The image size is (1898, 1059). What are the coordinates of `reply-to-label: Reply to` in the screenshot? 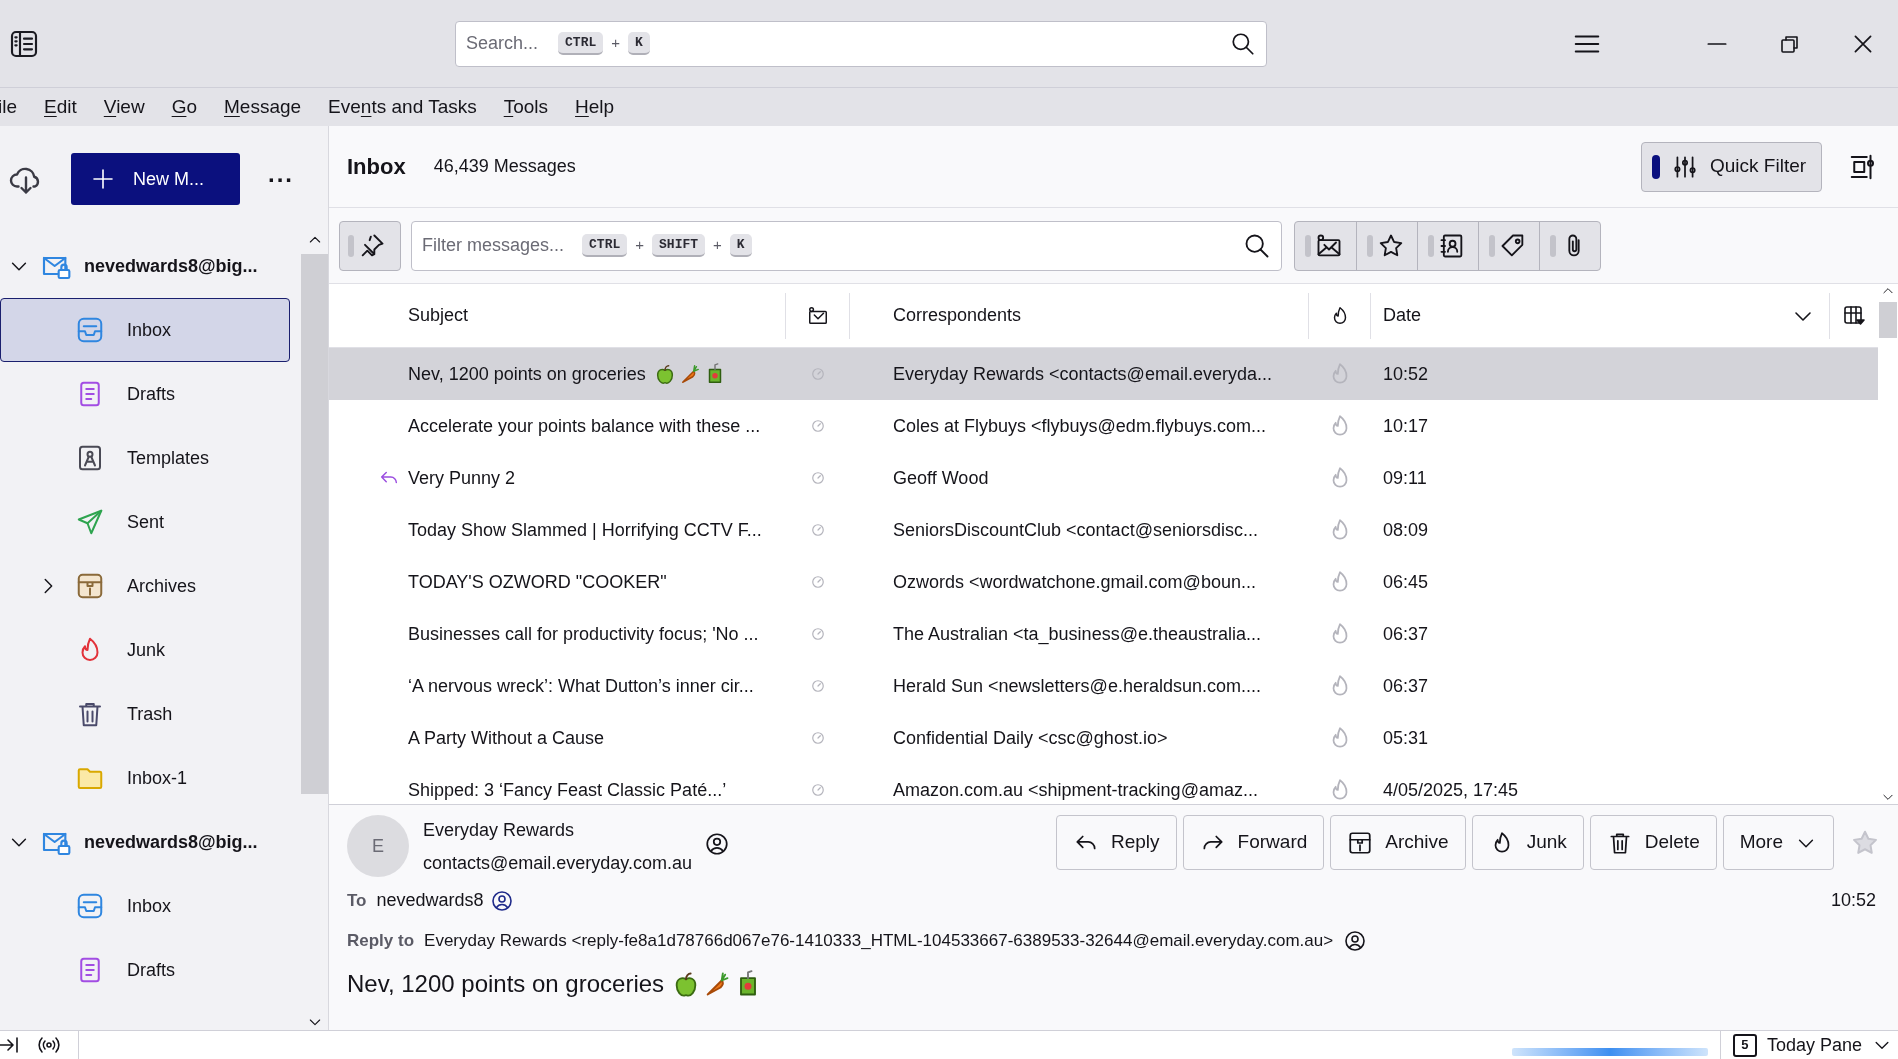 It's located at (381, 941).